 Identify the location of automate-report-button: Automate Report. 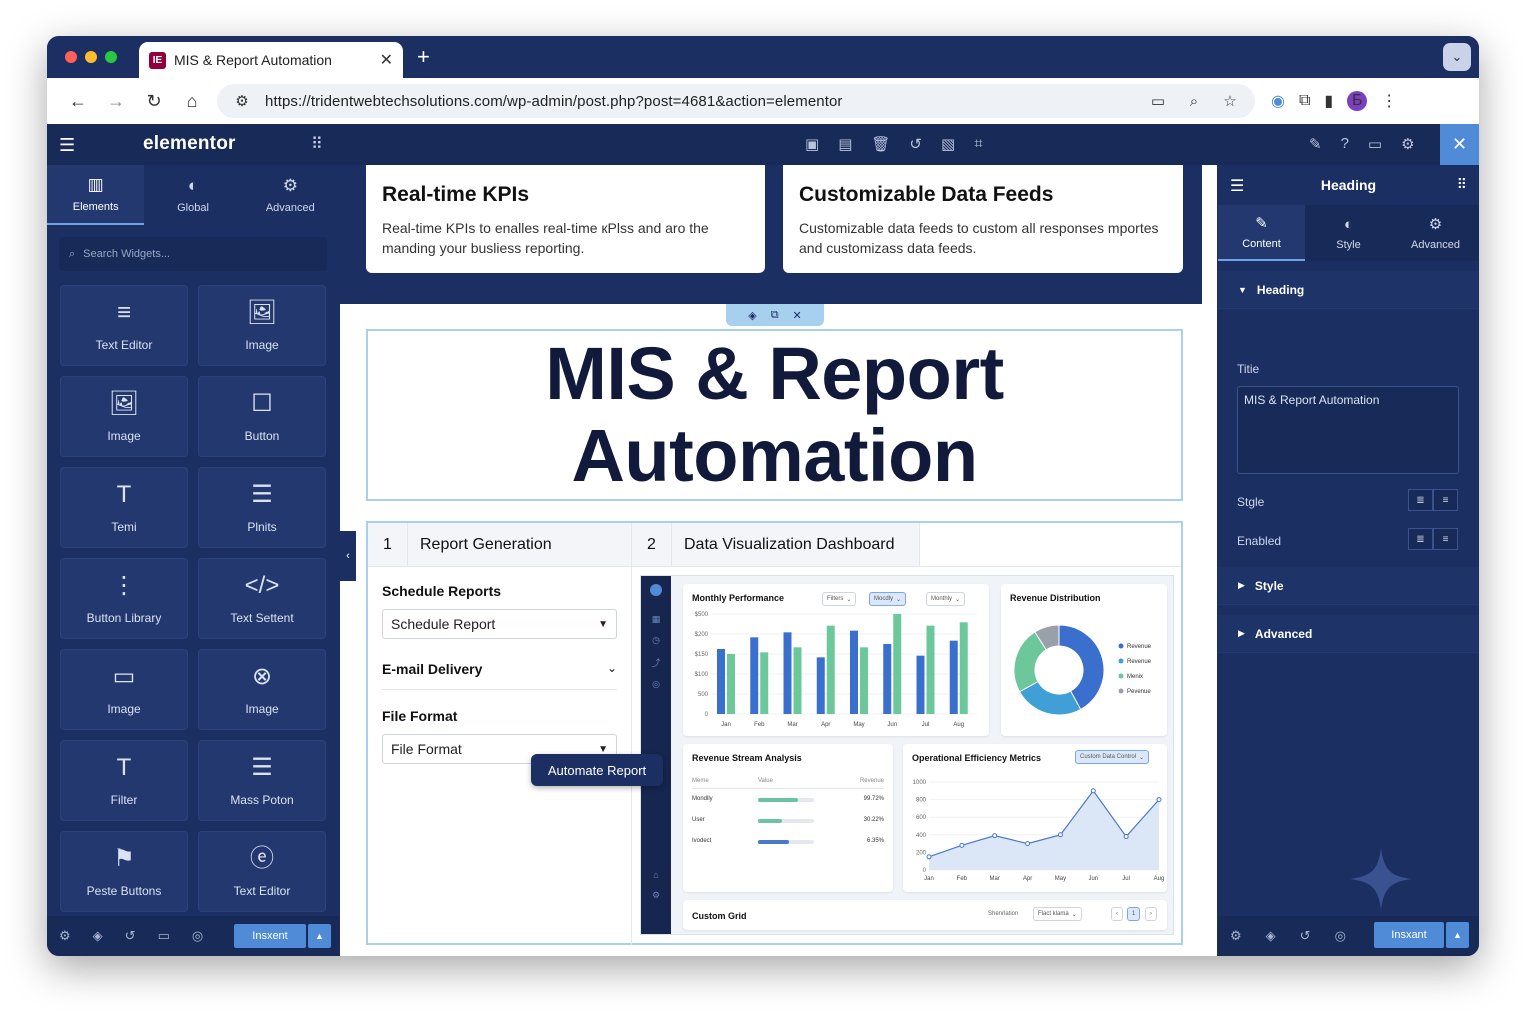
(597, 770).